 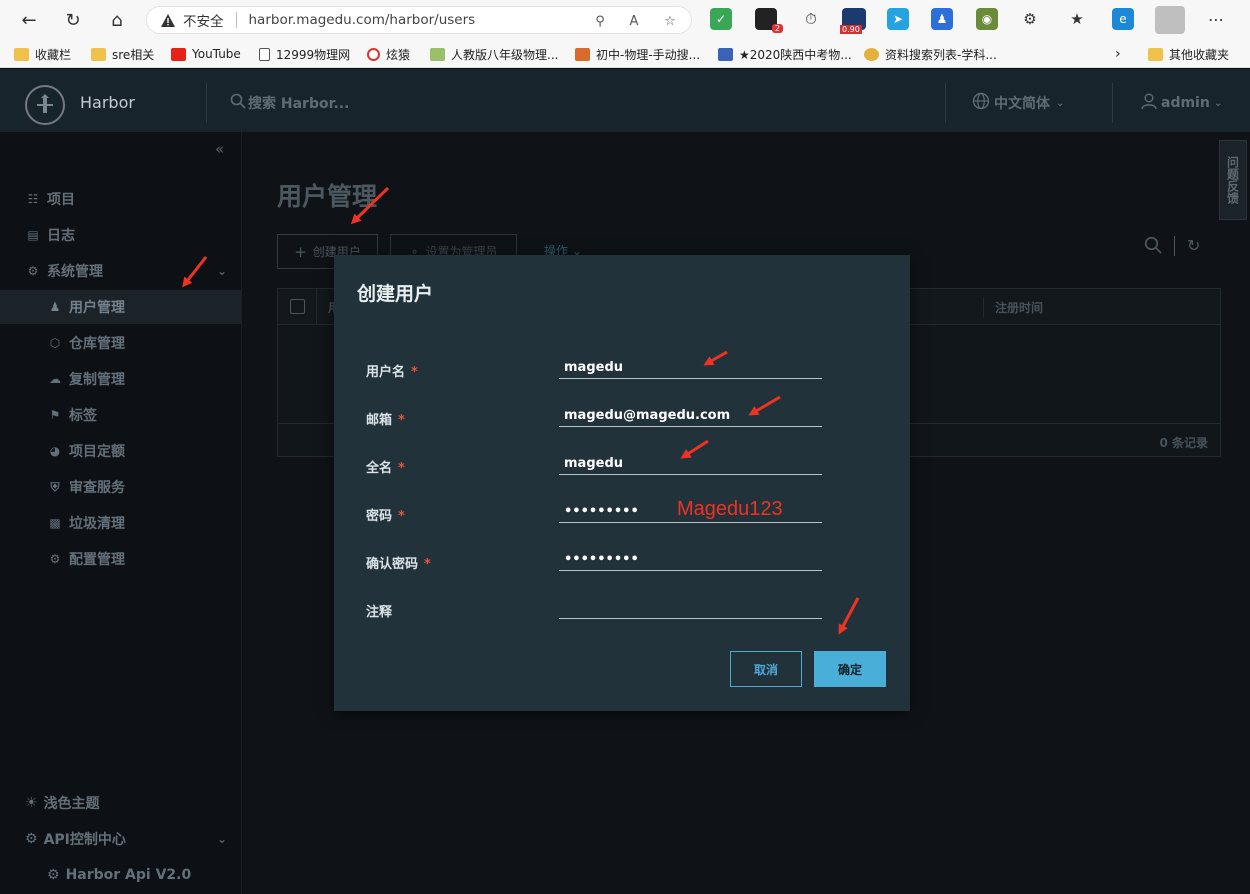 What do you see at coordinates (694, 449) in the screenshot?
I see `arrow-fullname` at bounding box center [694, 449].